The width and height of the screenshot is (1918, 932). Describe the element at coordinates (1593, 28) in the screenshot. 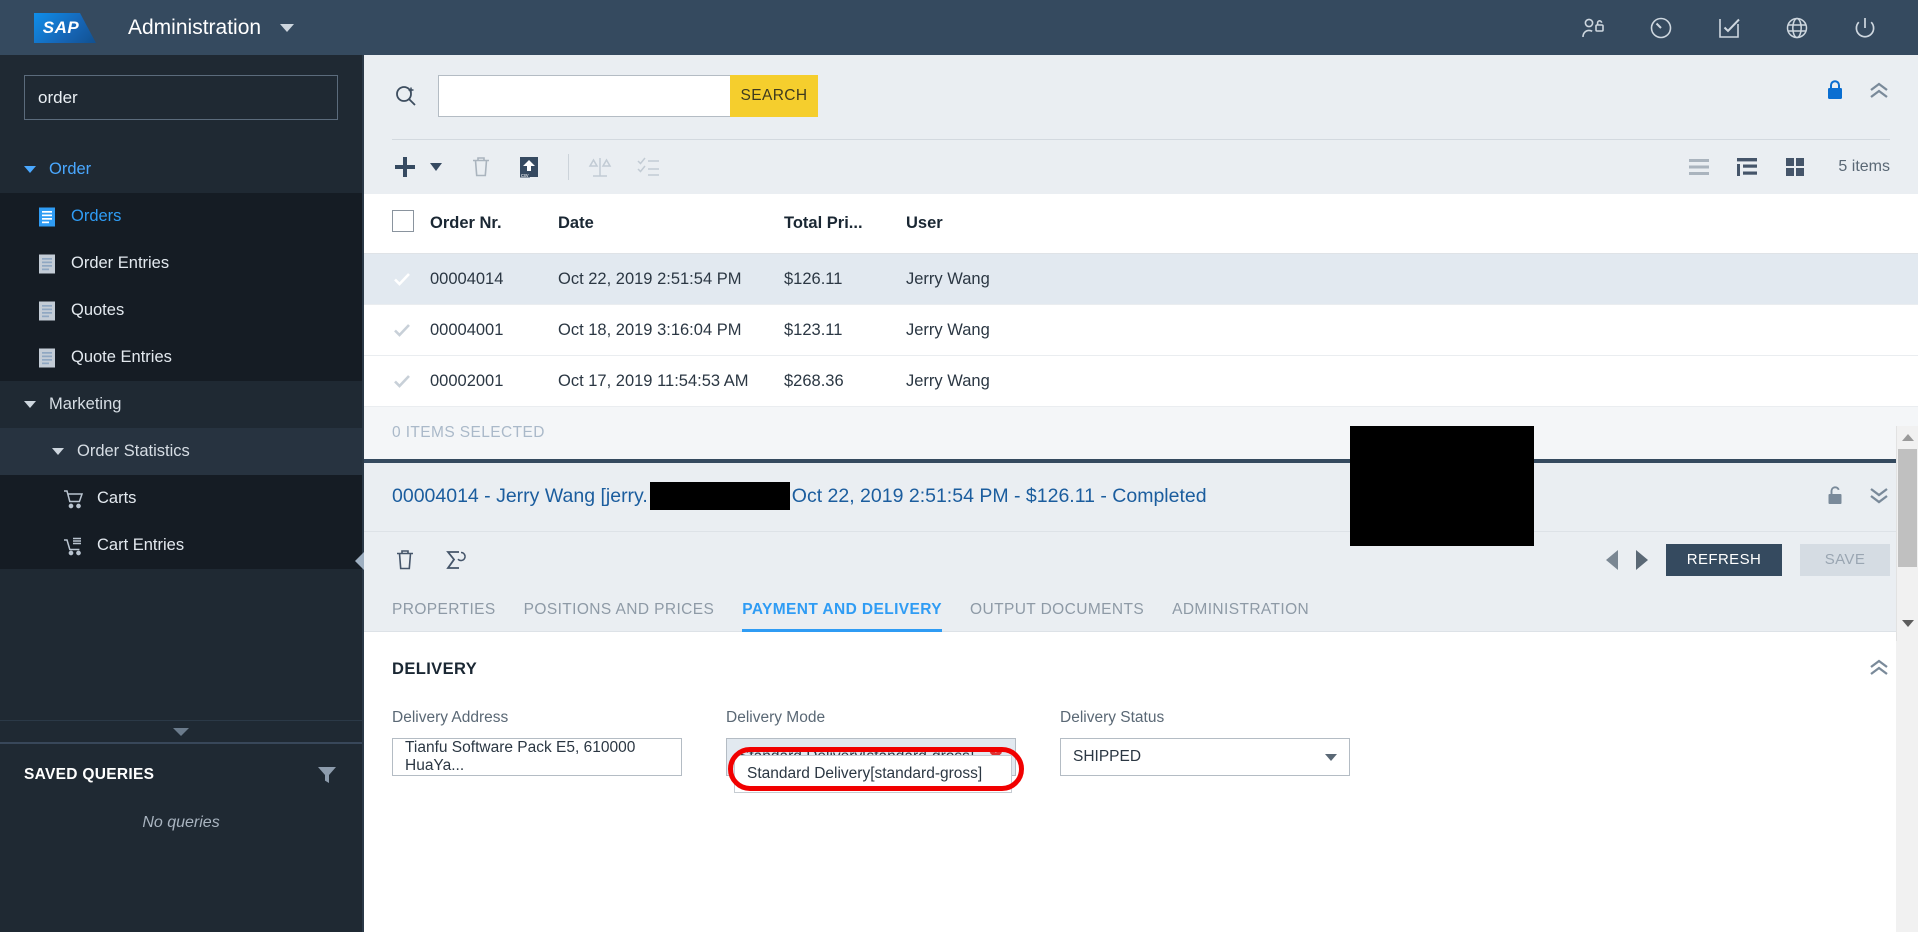

I see `user-unlock-icon` at that location.